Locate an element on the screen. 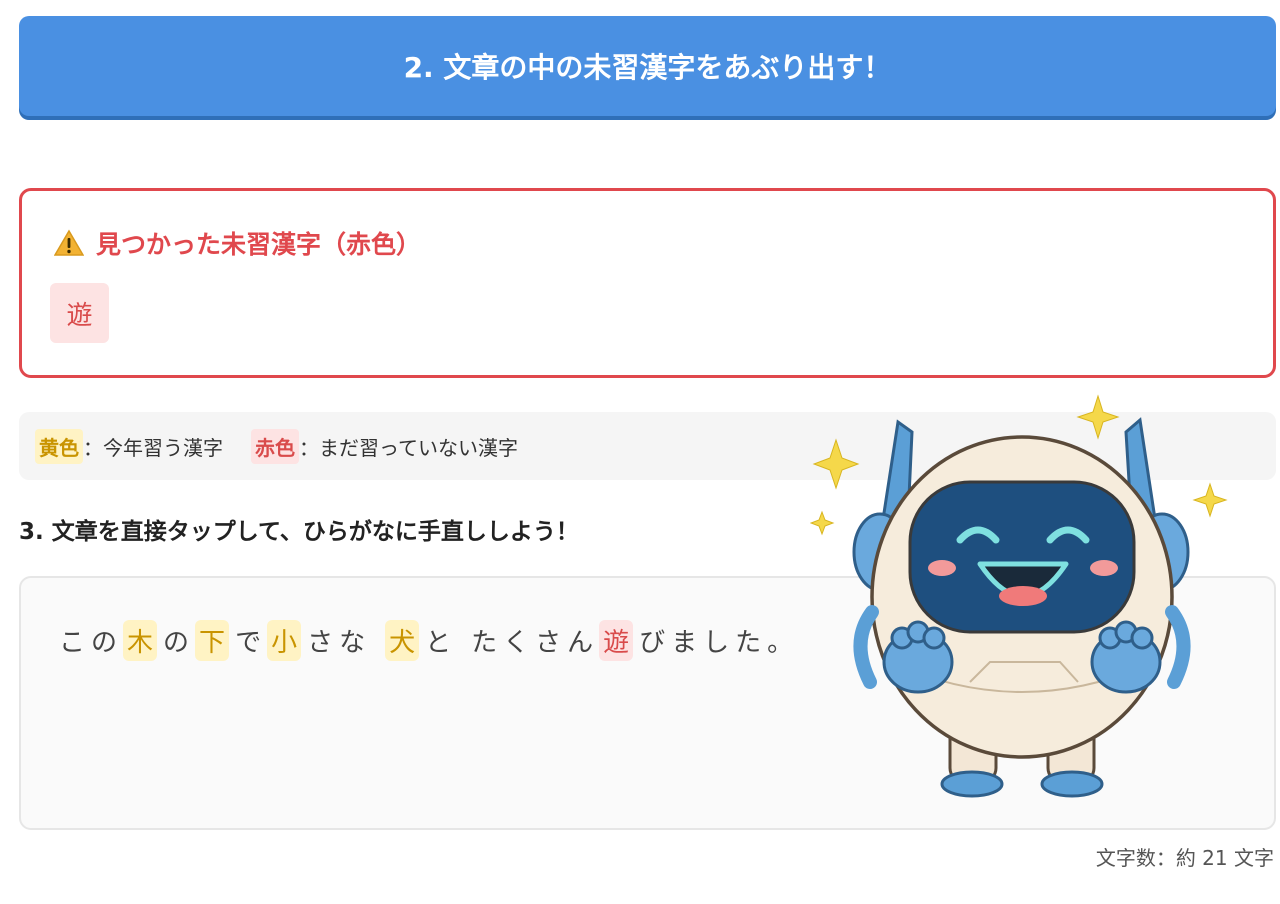  legend-red-desc: ：まだ習っていない漢字 is located at coordinates (408, 447).